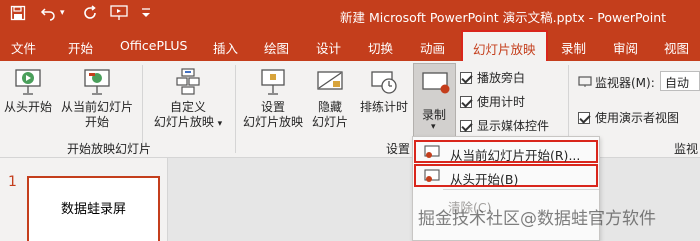 This screenshot has height=241, width=700. Describe the element at coordinates (329, 107) in the screenshot. I see `hide-slide-label-1: 隐藏` at that location.